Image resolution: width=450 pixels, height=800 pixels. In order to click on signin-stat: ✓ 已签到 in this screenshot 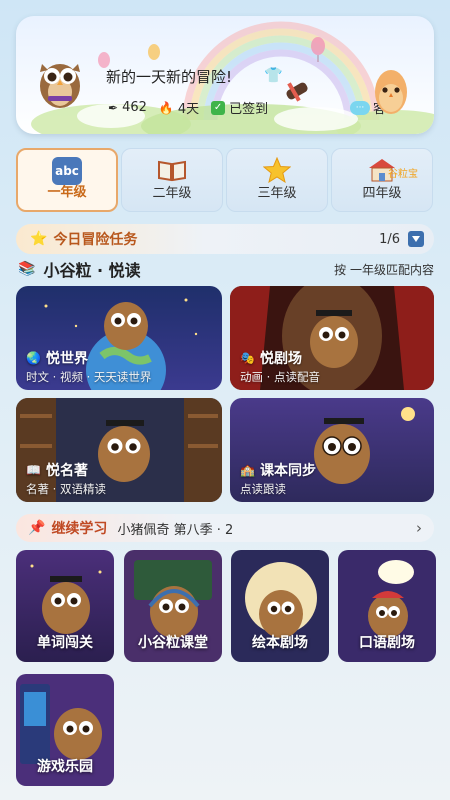, I will do `click(239, 107)`.